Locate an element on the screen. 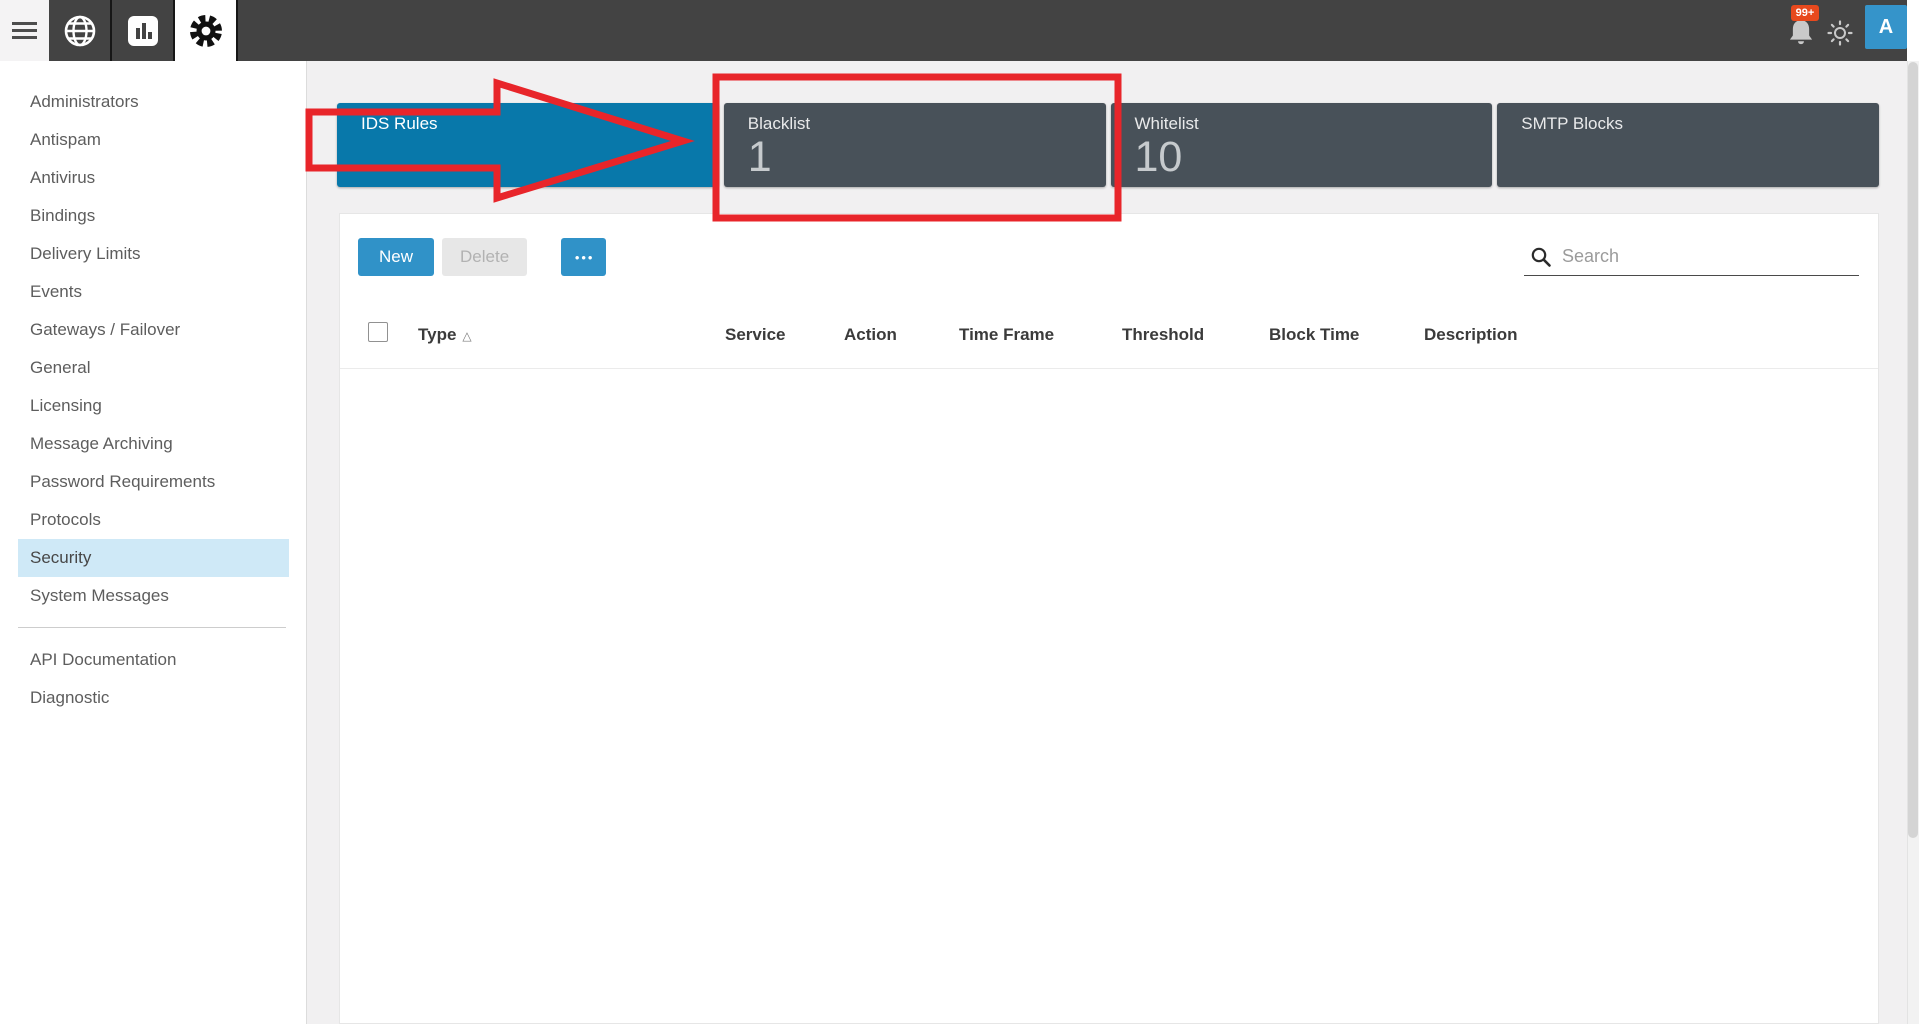 The width and height of the screenshot is (1919, 1024). card-smtp-blocks-label: SMTP Blocks is located at coordinates (1572, 123).